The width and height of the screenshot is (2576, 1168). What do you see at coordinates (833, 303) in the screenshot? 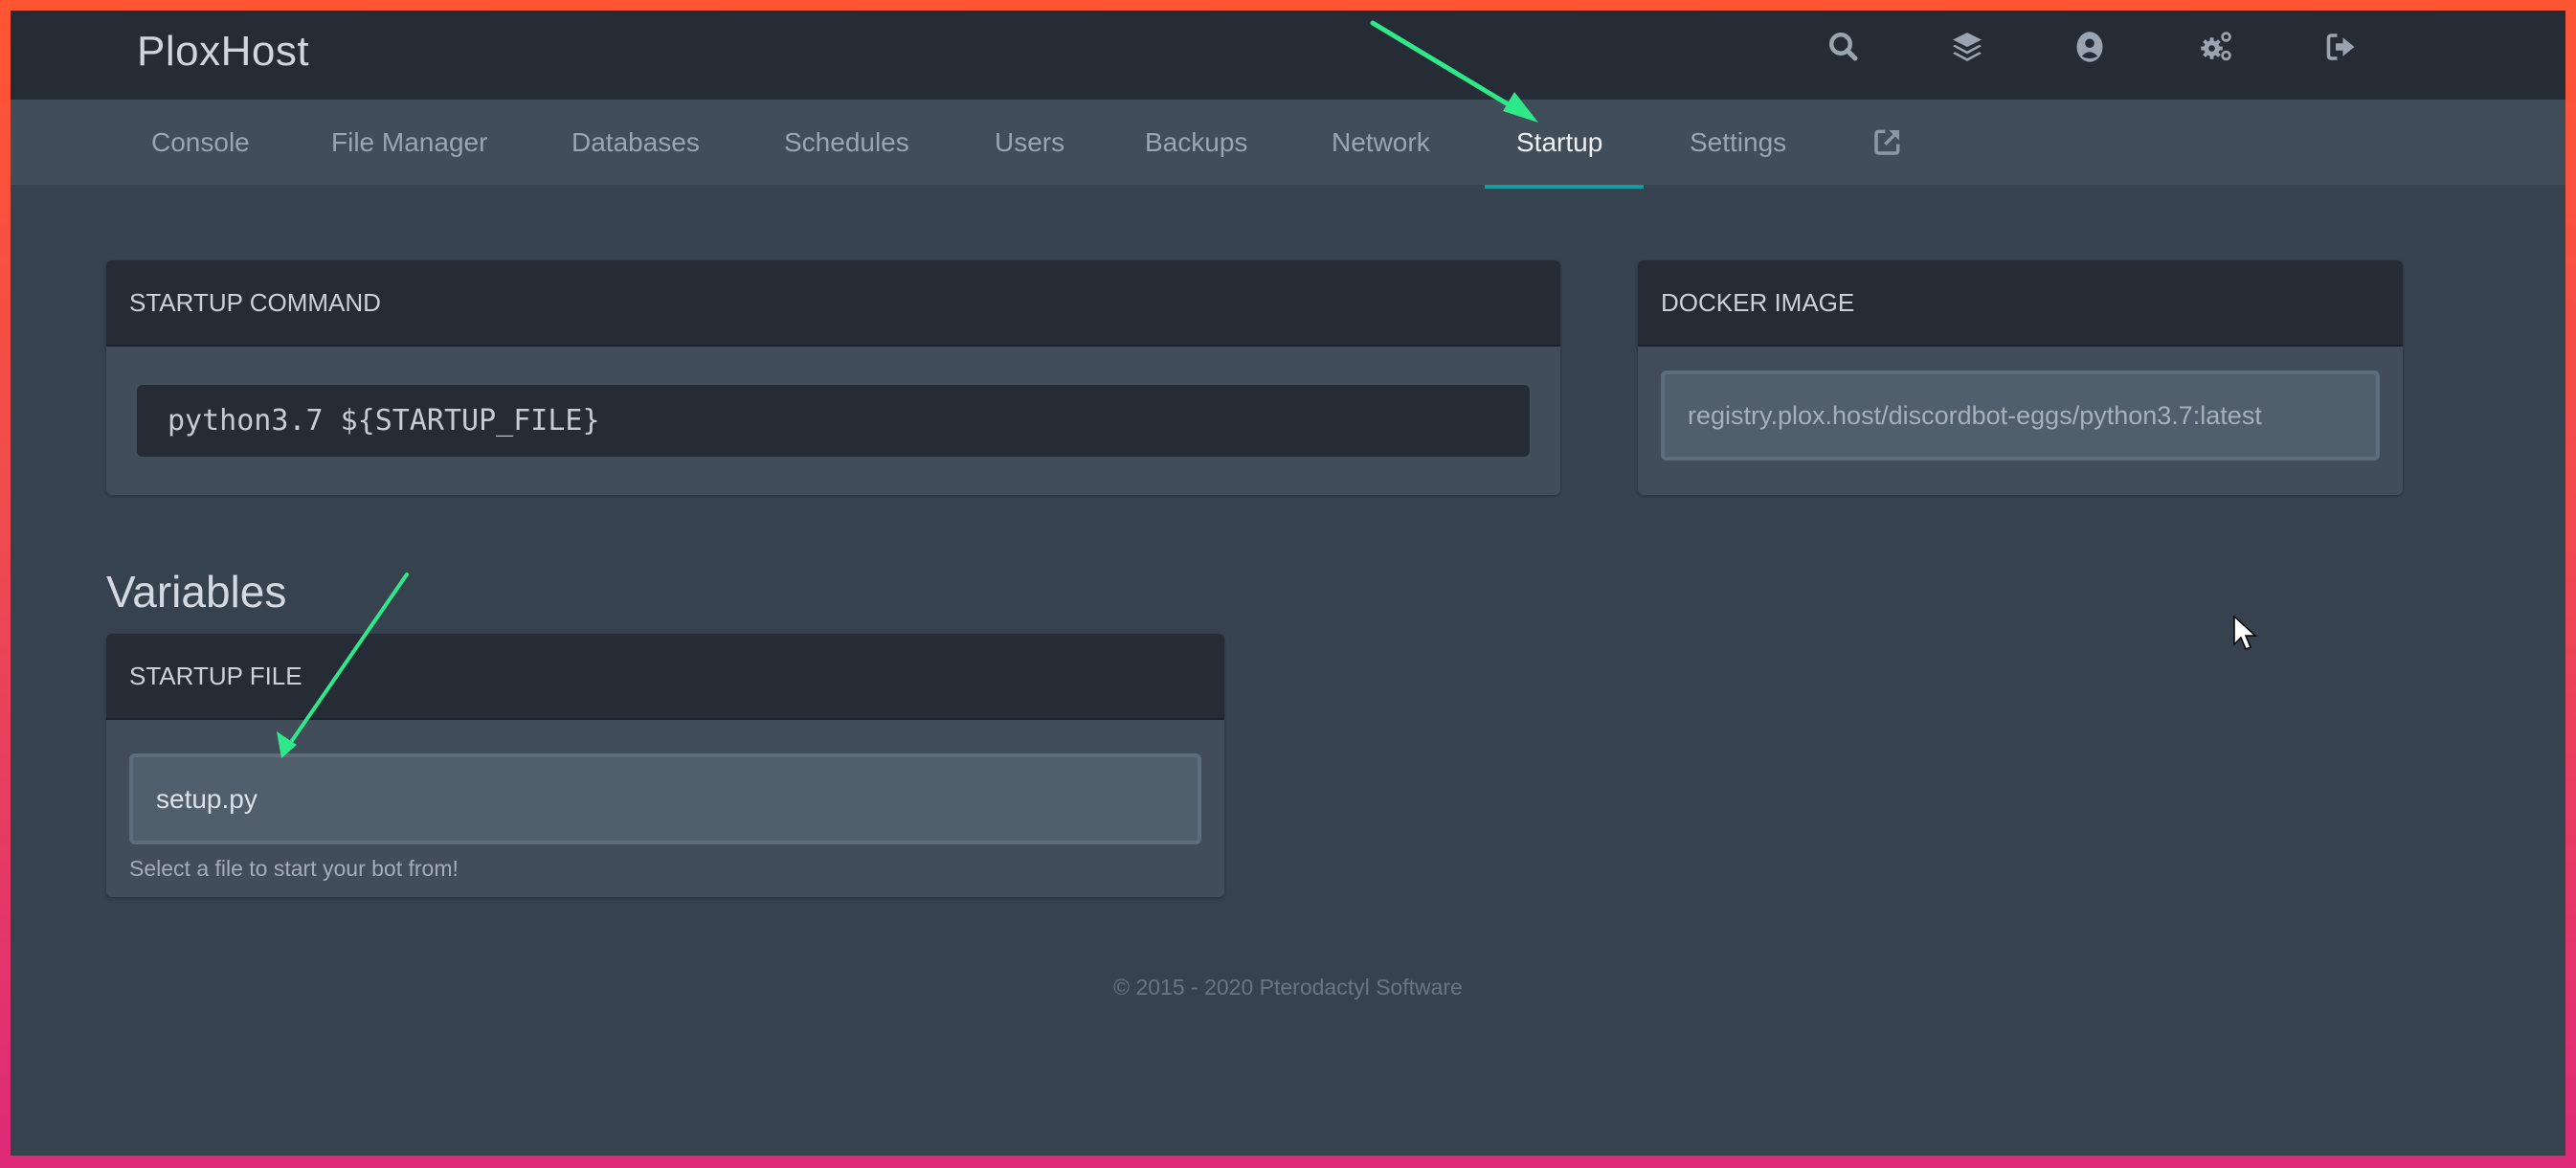
I see `card-header: Startup Command` at bounding box center [833, 303].